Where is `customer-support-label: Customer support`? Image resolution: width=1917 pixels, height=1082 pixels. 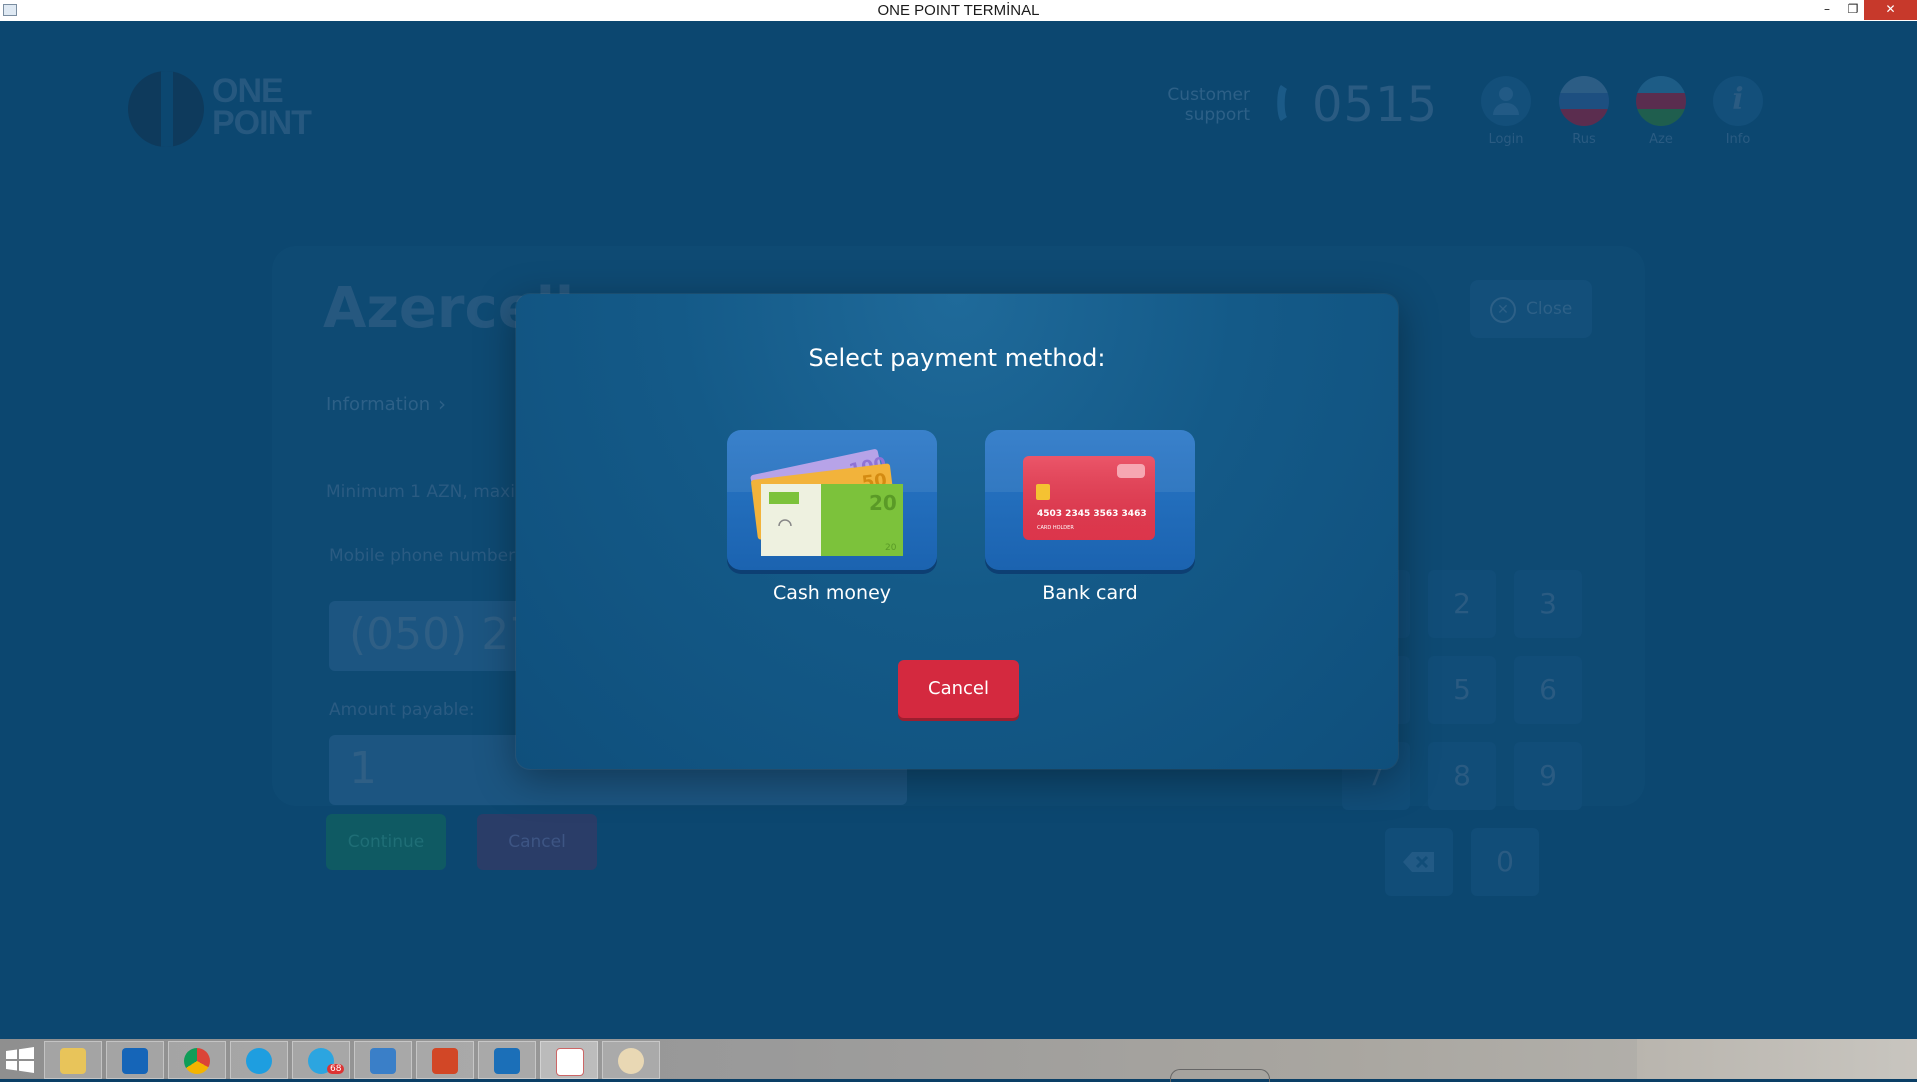
customer-support-label: Customer support is located at coordinates (1195, 105).